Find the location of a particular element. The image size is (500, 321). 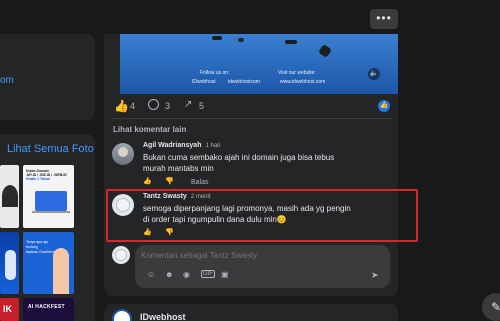

share-icon: ↗ is located at coordinates (188, 104).